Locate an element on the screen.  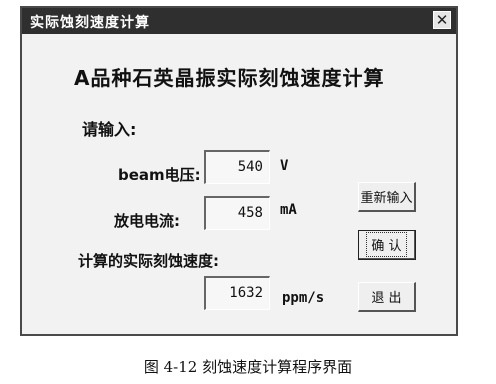
window-title: 实际蚀刻速度计算 is located at coordinates (90, 23).